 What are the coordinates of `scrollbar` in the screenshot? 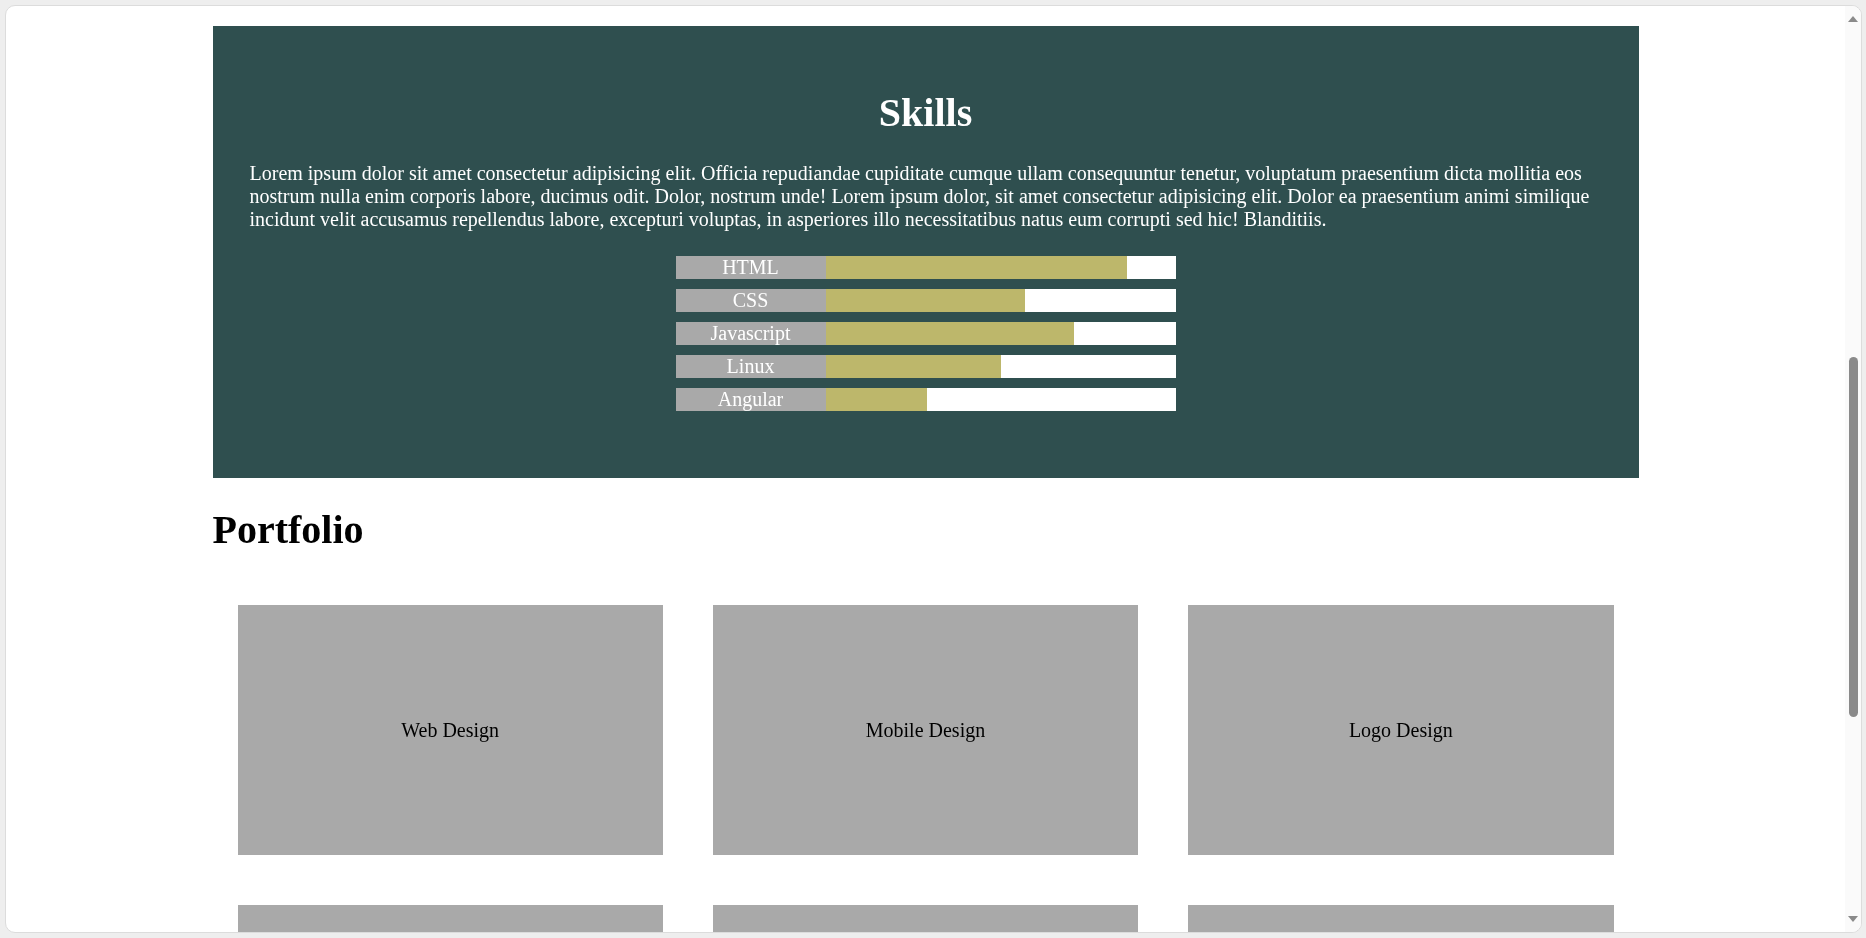 It's located at (1853, 469).